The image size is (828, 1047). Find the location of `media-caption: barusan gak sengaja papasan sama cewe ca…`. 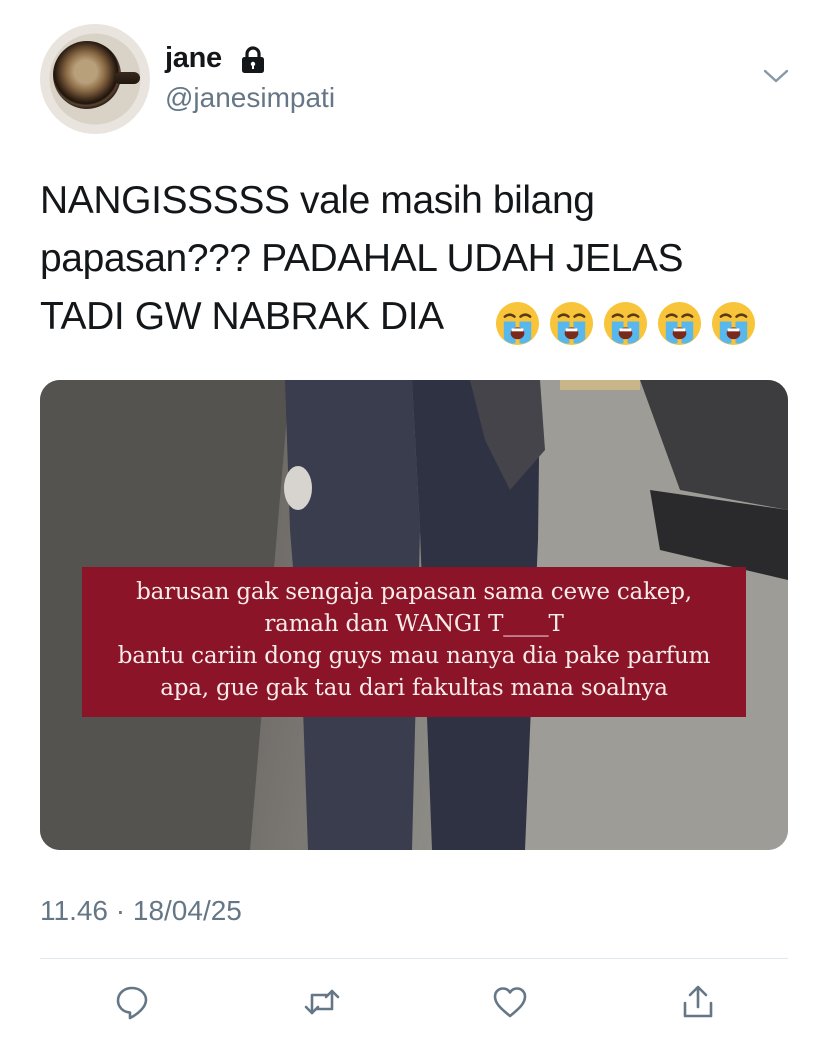

media-caption: barusan gak sengaja papasan sama cewe ca… is located at coordinates (414, 642).